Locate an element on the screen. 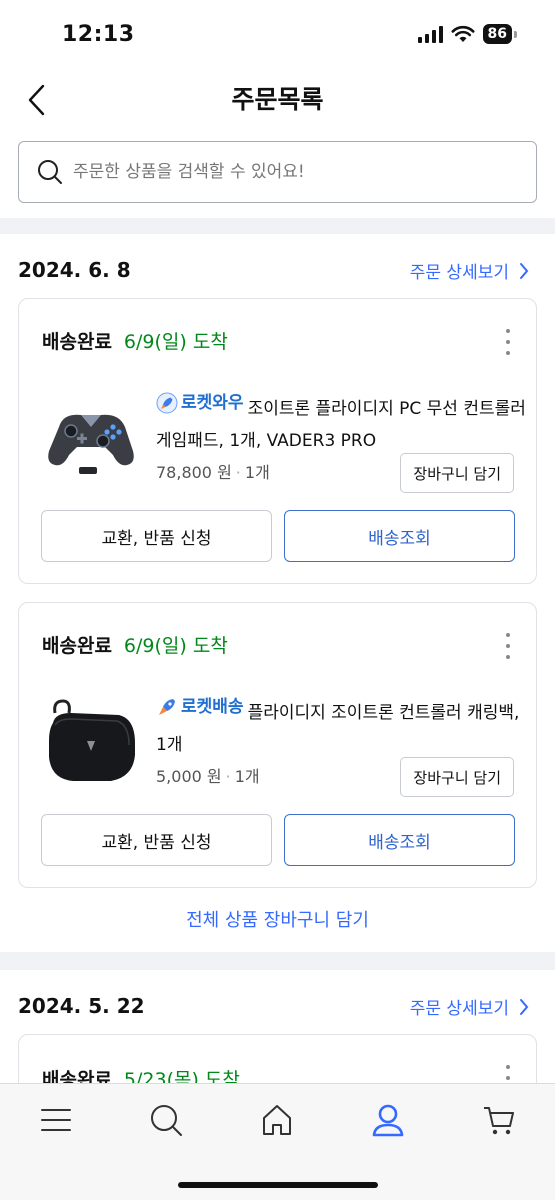 This screenshot has width=555, height=1200. menu-tab is located at coordinates (56, 1120).